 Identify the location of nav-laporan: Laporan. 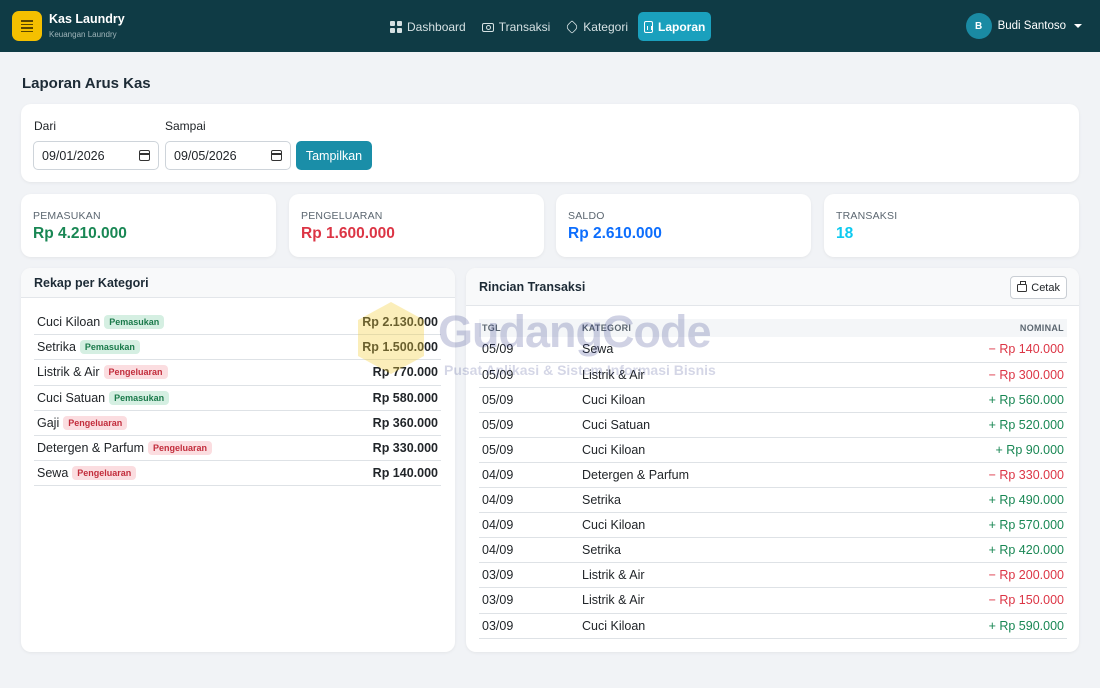
(675, 26).